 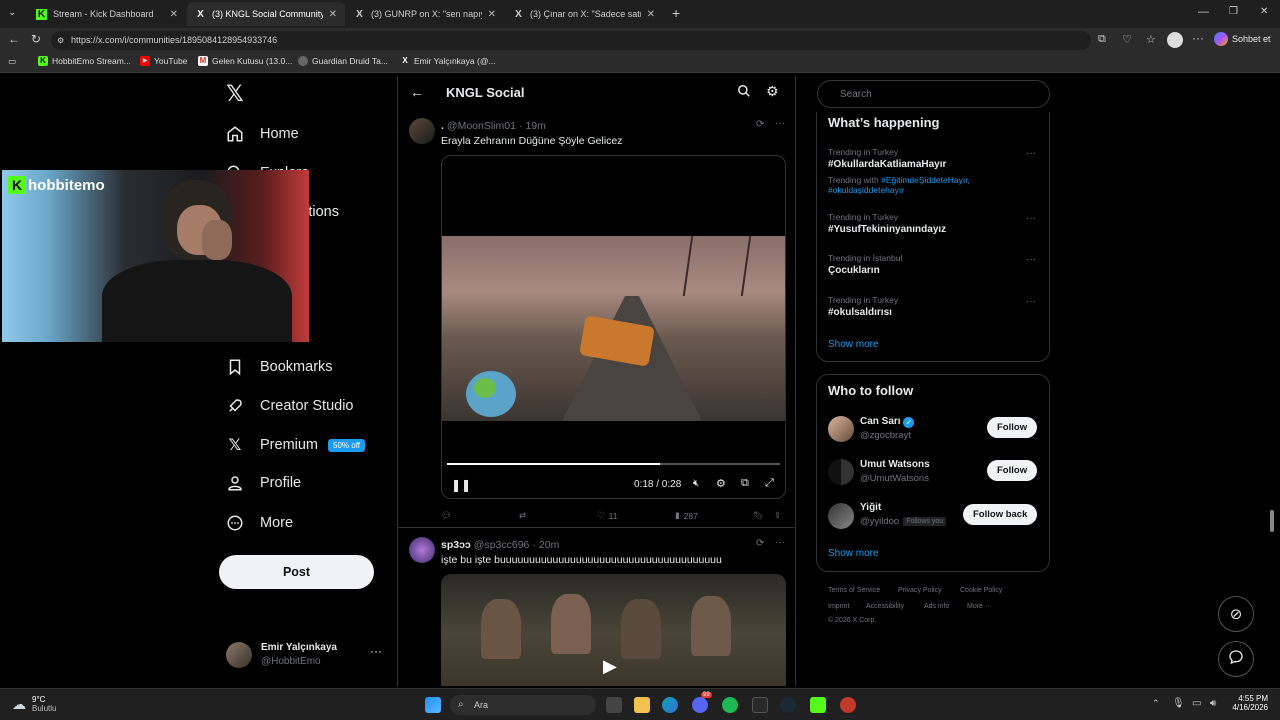 I want to click on settings-more-icon: ···, so click(x=1198, y=38).